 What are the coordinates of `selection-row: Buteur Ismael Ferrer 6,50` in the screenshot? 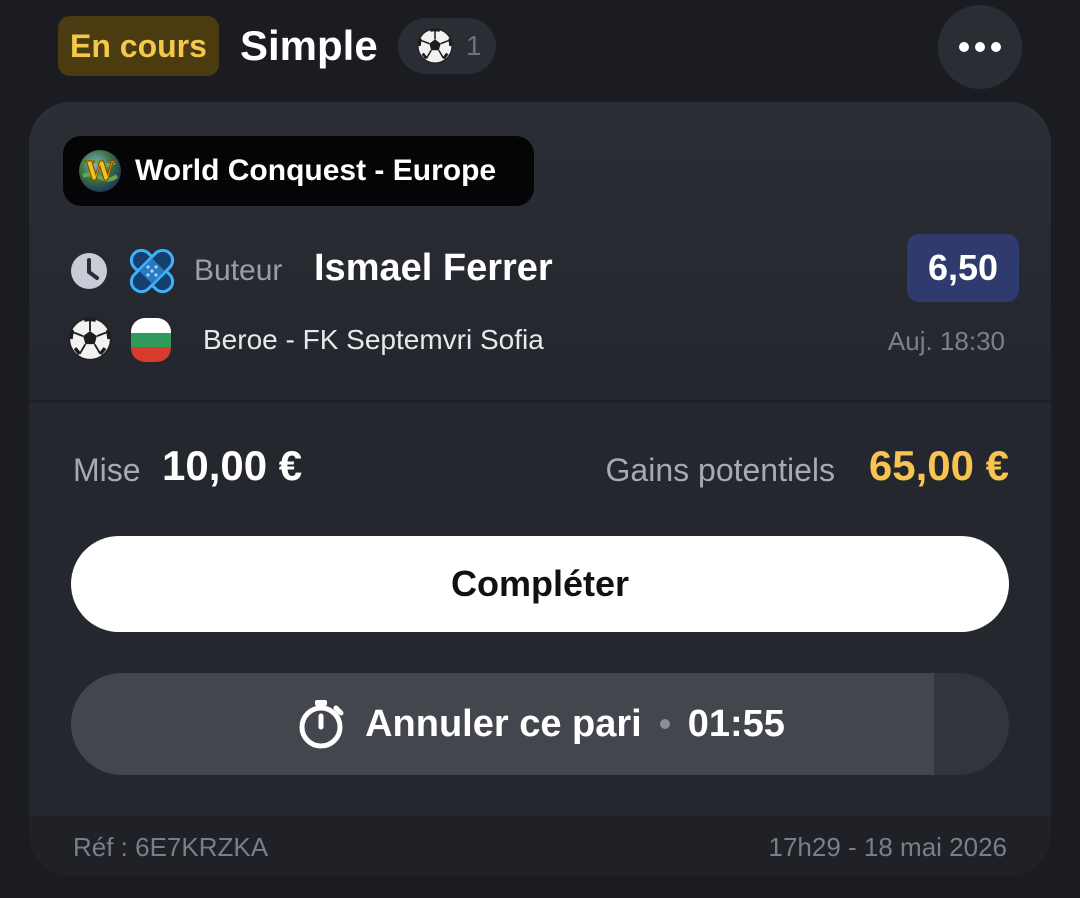 It's located at (544, 268).